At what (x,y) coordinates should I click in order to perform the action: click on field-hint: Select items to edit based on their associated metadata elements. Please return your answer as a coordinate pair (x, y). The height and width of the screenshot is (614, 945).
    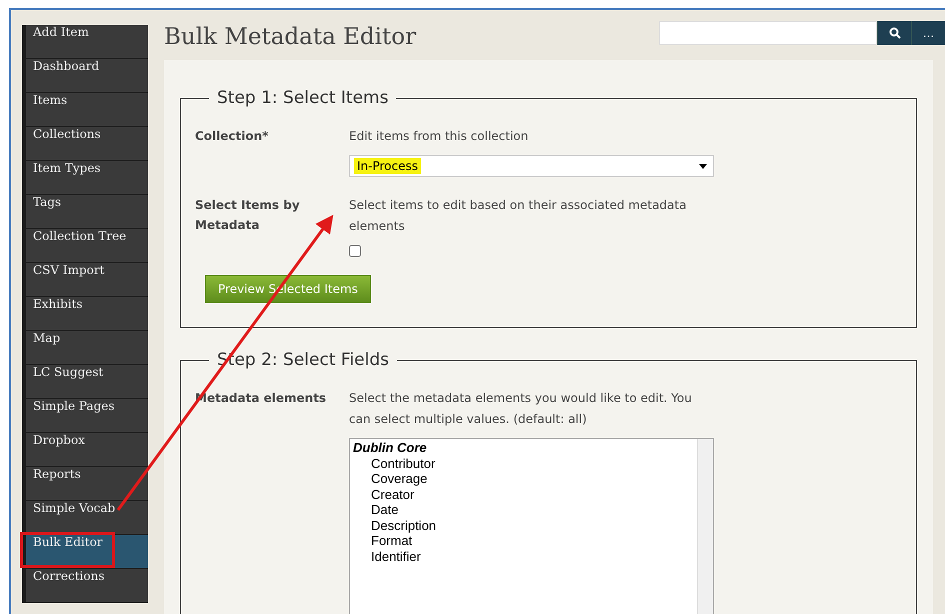
    Looking at the image, I should click on (518, 216).